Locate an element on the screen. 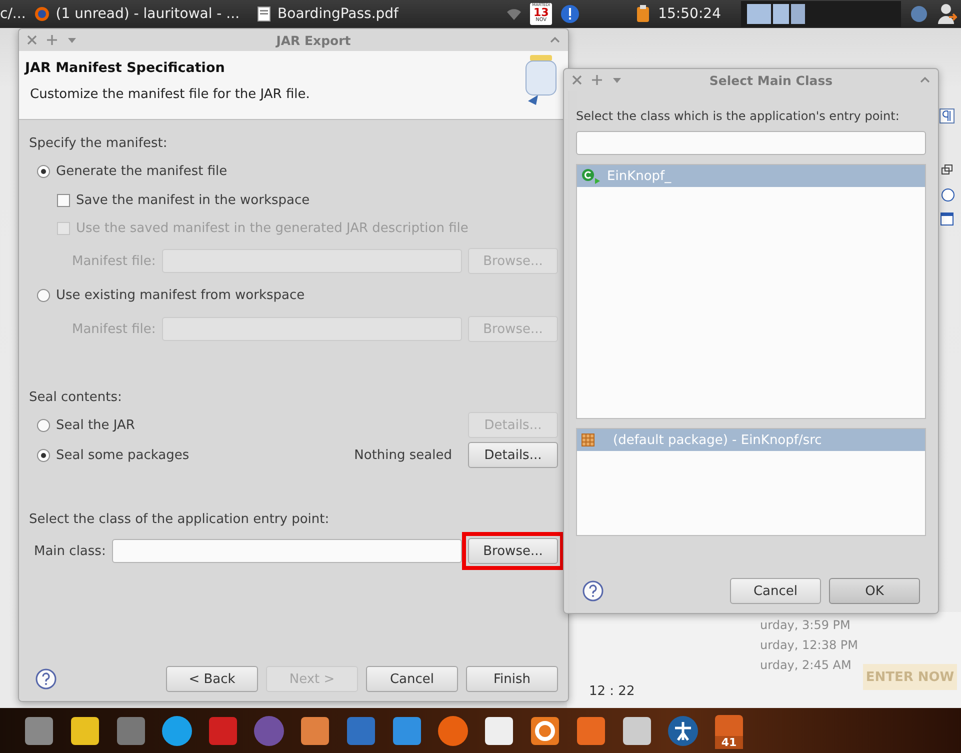 The height and width of the screenshot is (753, 961). info-icon is located at coordinates (570, 14).